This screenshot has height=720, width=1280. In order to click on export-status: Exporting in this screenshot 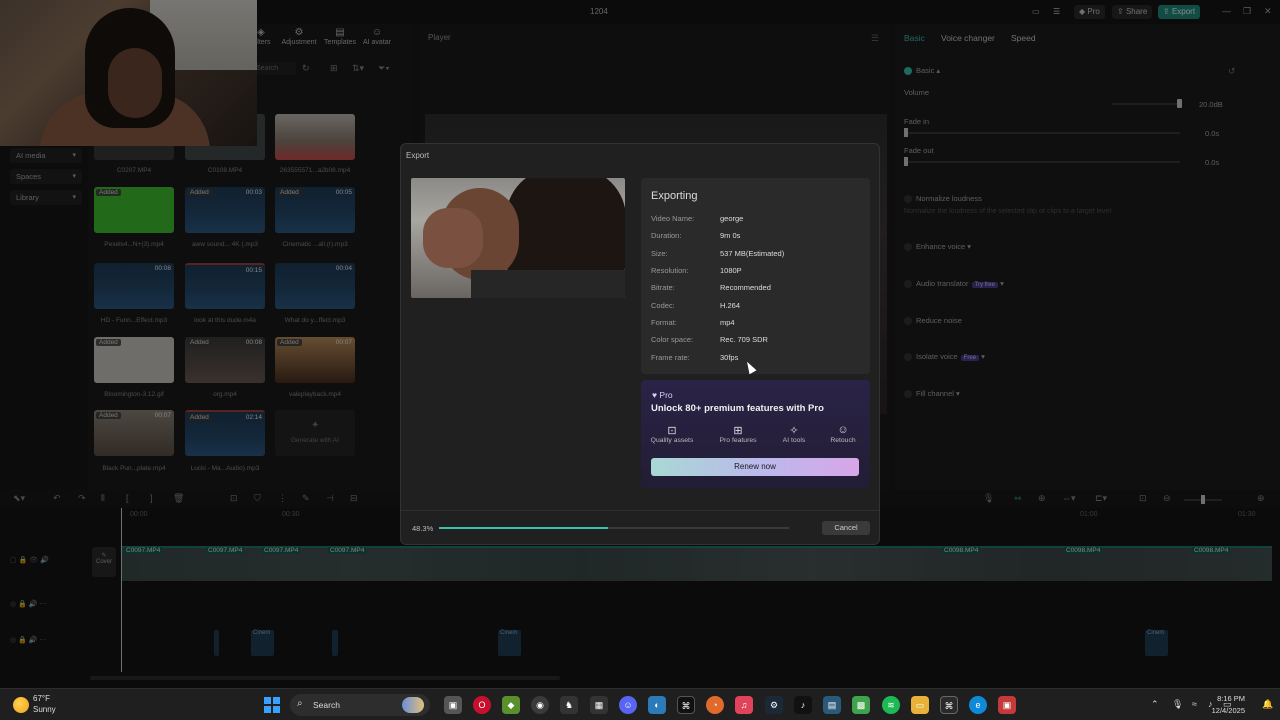, I will do `click(674, 196)`.